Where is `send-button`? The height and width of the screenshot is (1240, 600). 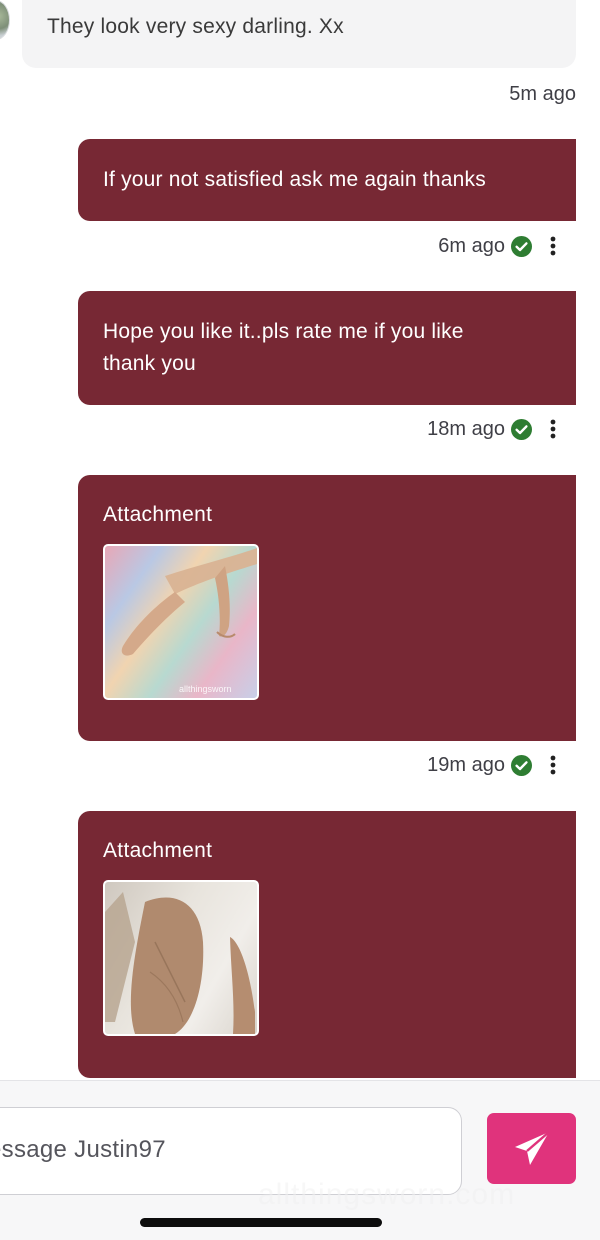 send-button is located at coordinates (531, 1148).